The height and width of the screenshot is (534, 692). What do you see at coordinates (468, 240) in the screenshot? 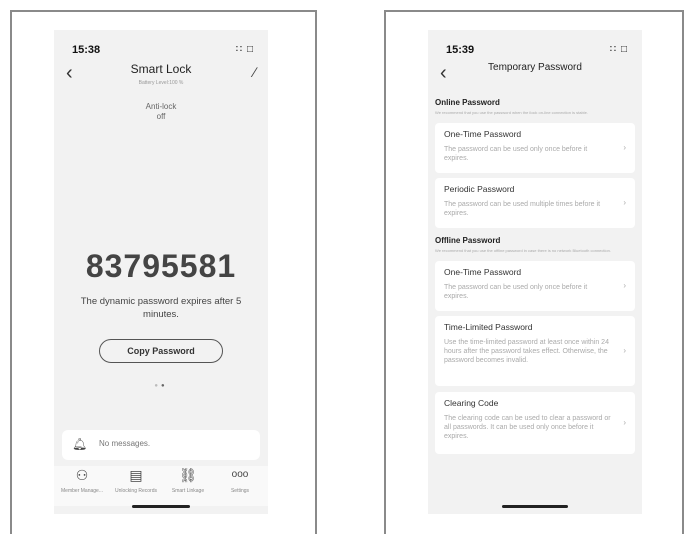
I see `offline-password-heading: Offline Password` at bounding box center [468, 240].